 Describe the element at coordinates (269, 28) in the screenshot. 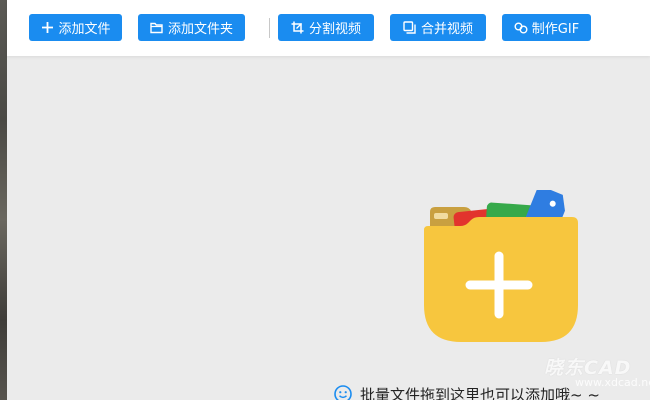

I see `toolbar-divider` at that location.